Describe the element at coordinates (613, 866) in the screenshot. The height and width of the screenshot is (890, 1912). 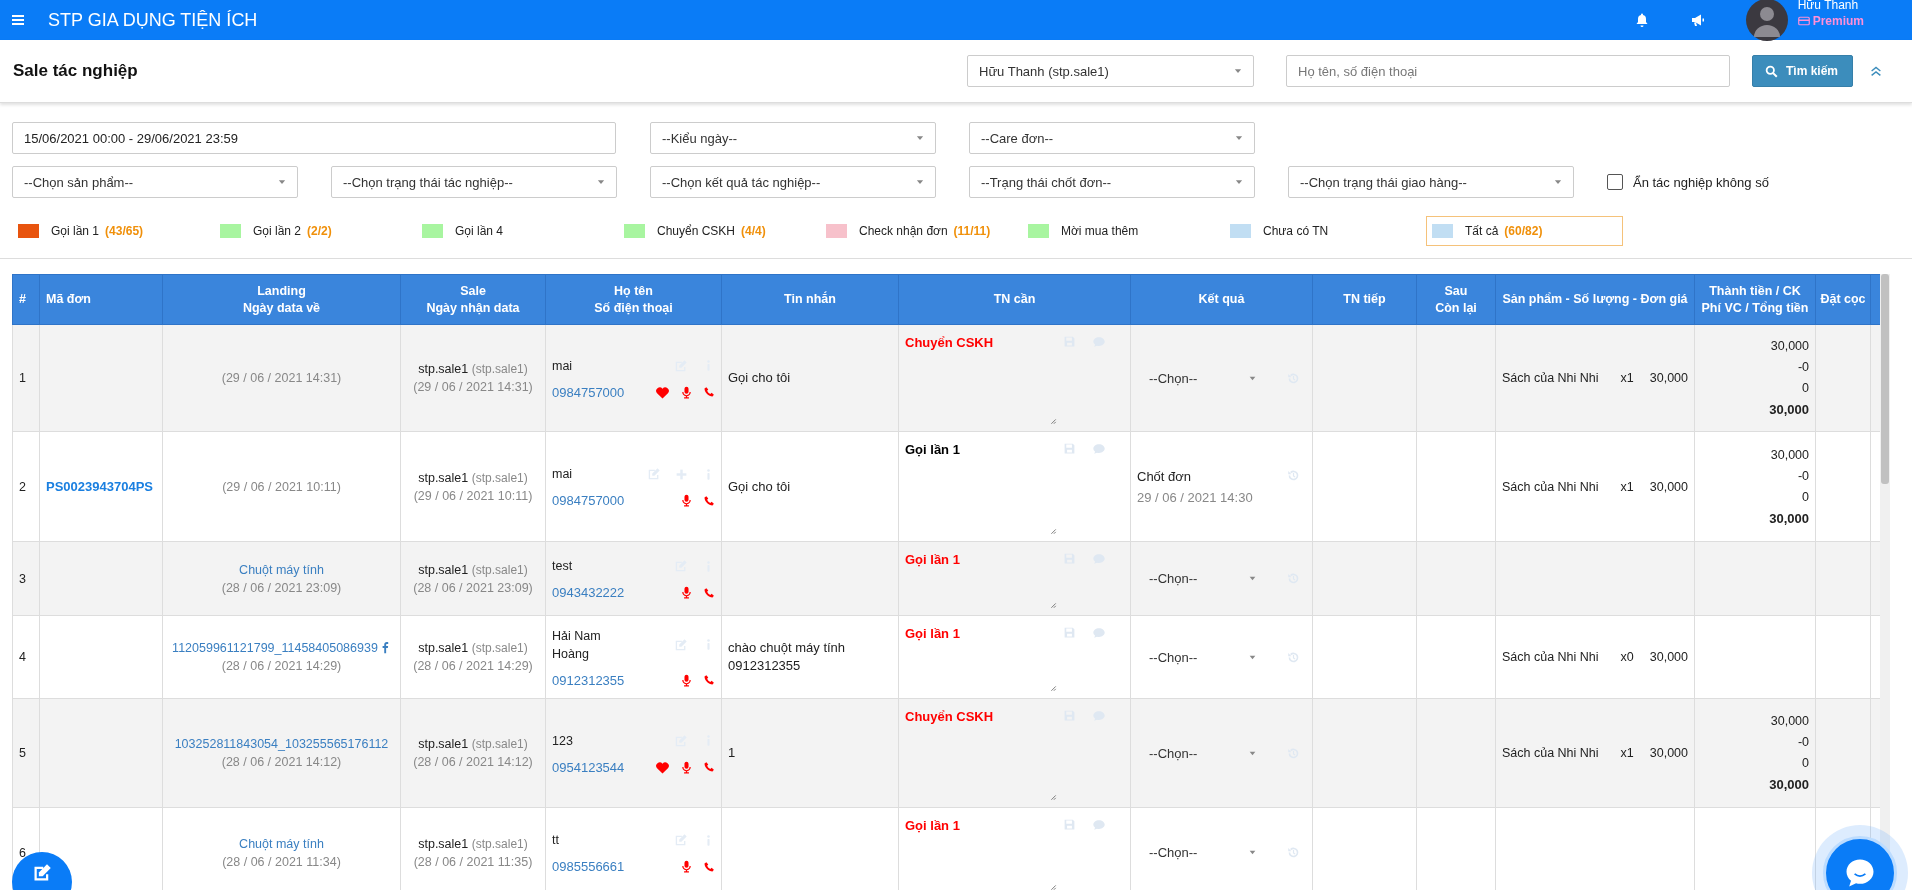
I see `phone-link: 0985556661` at that location.